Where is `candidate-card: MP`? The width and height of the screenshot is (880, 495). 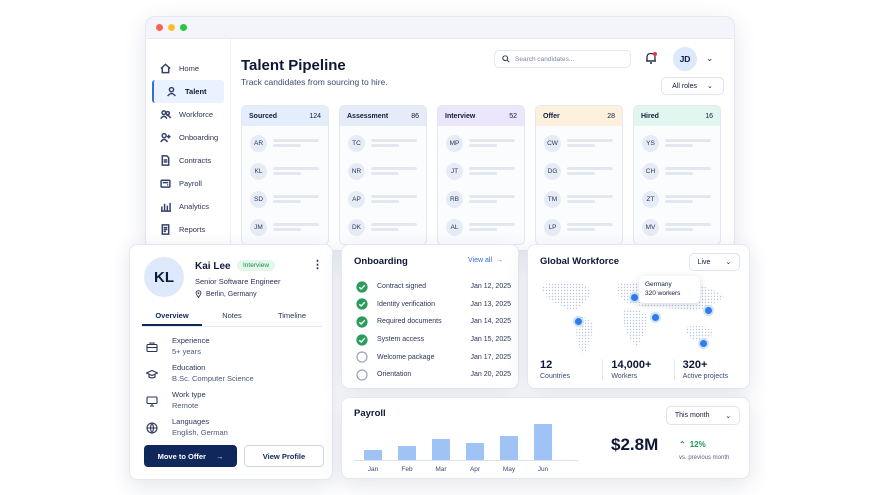 candidate-card: MP is located at coordinates (481, 143).